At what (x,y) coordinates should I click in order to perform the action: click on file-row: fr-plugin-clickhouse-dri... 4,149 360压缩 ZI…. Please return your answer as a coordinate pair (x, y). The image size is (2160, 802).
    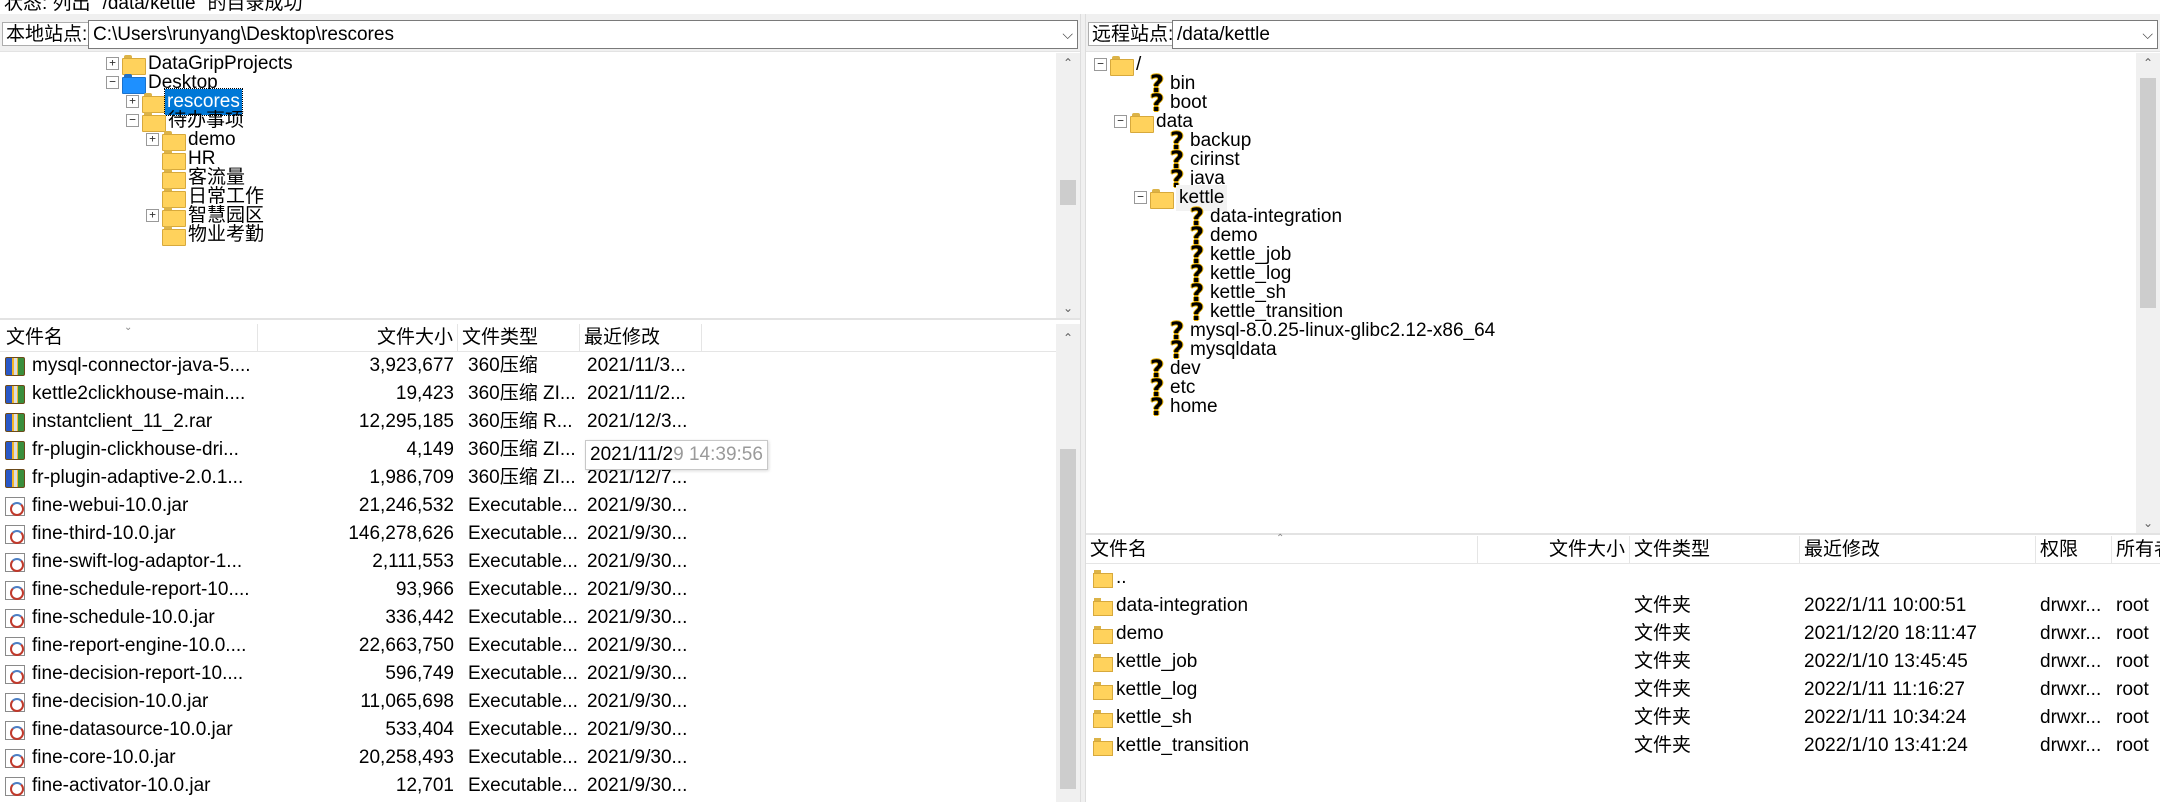
    Looking at the image, I should click on (528, 450).